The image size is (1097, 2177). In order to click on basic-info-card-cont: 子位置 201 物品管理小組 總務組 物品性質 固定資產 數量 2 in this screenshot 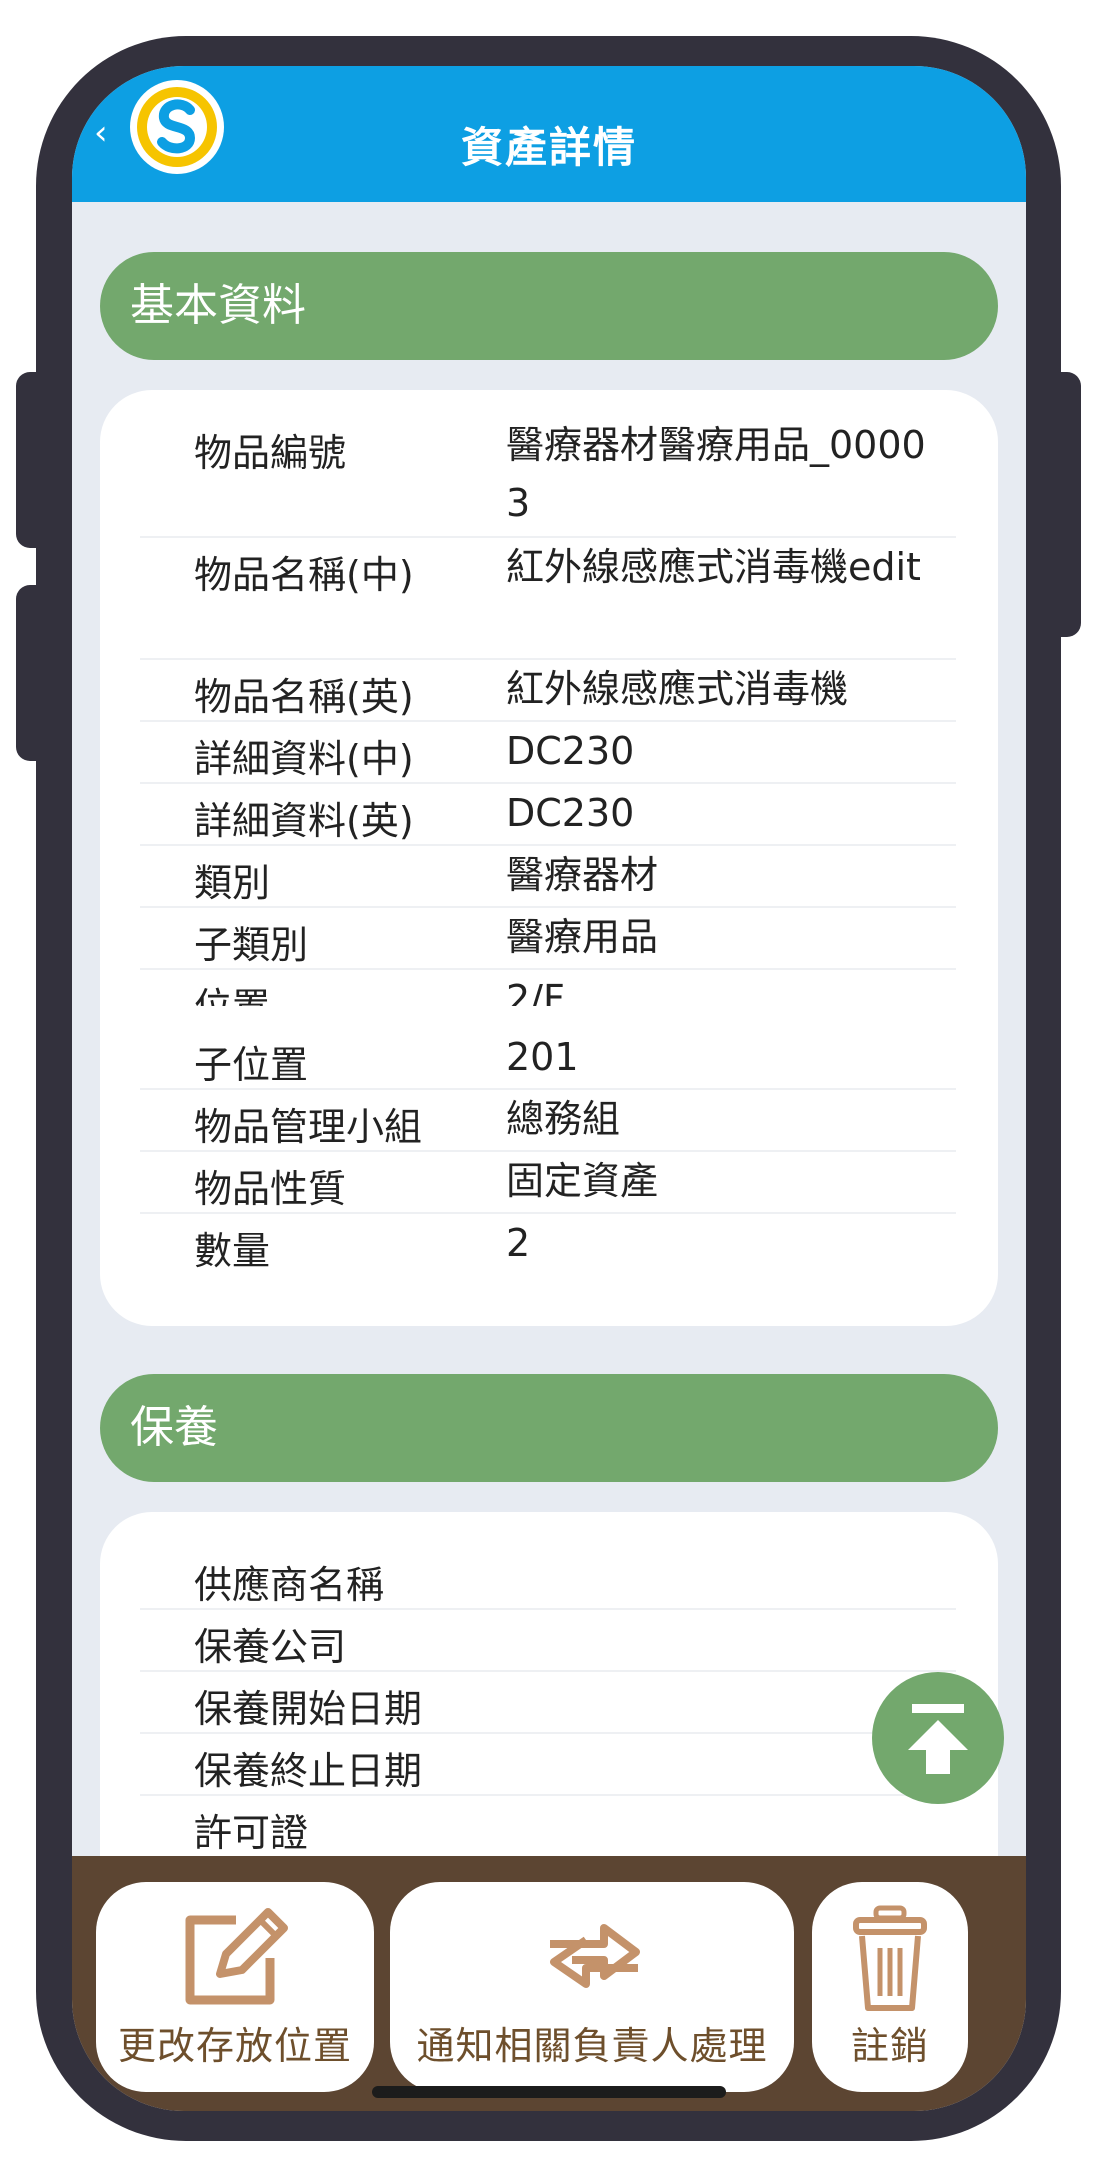, I will do `click(549, 1166)`.